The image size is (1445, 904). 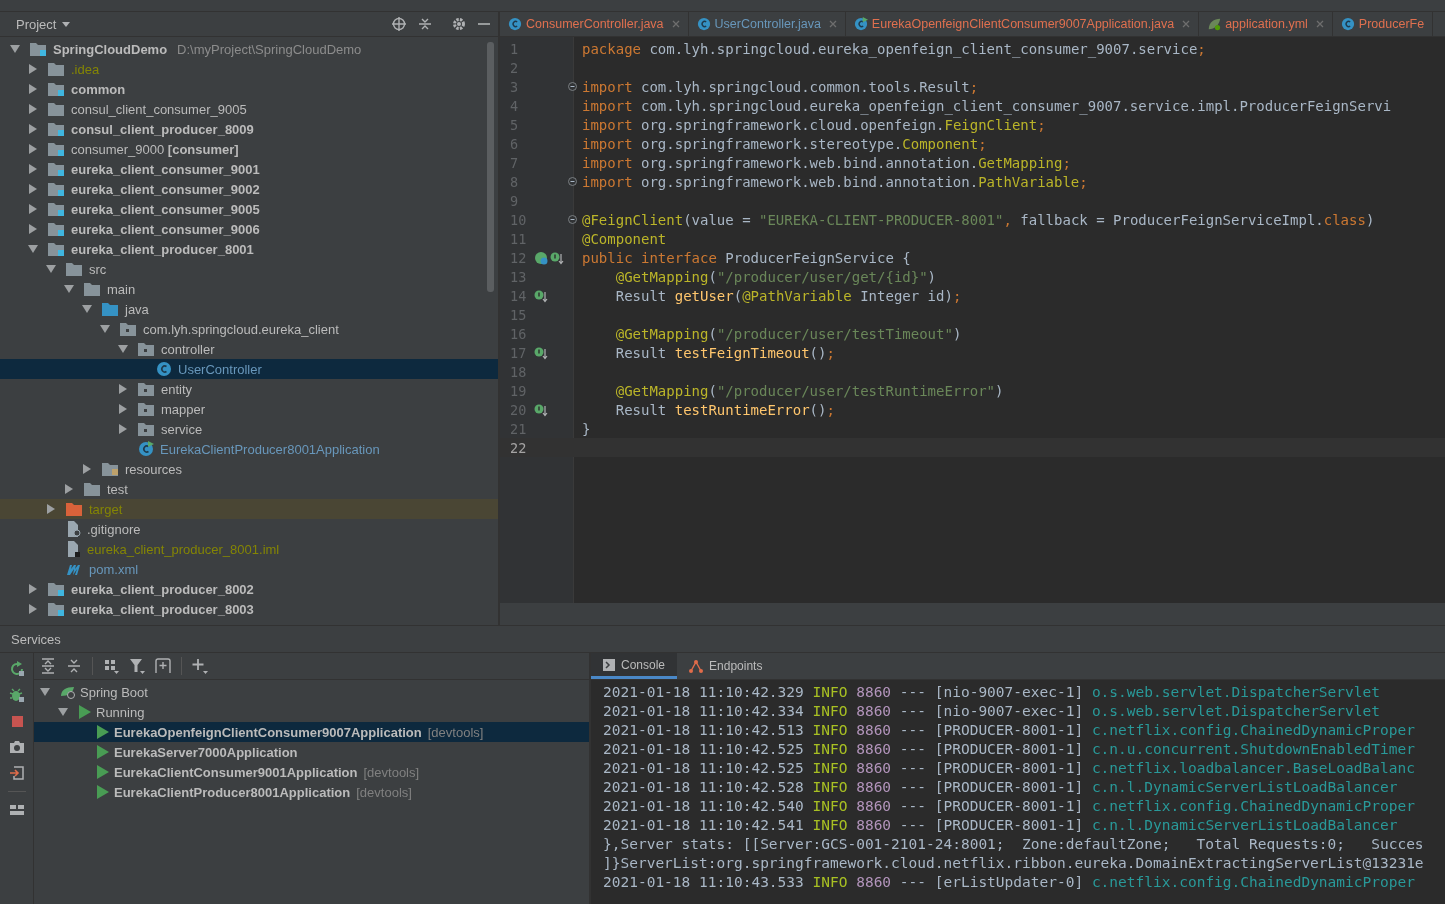 I want to click on locate-icon, so click(x=399, y=24).